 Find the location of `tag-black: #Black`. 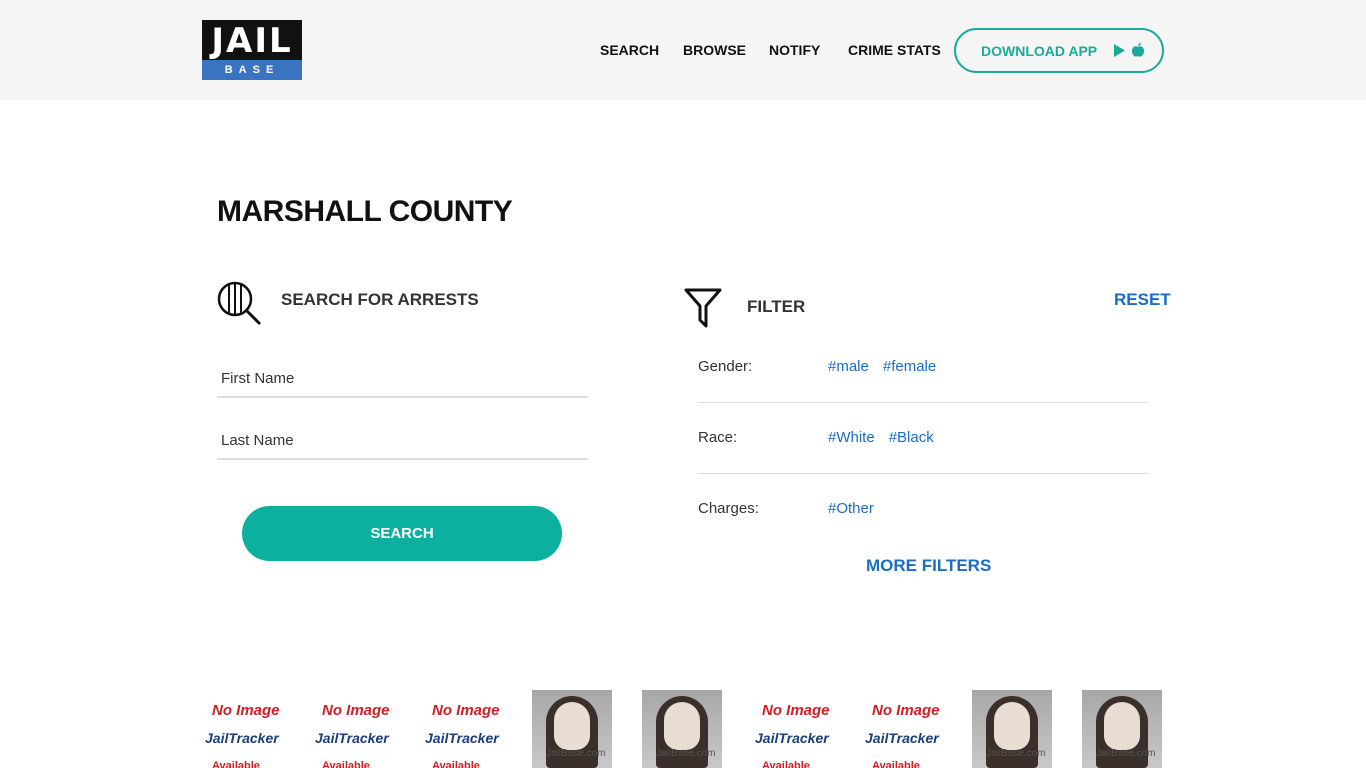

tag-black: #Black is located at coordinates (911, 437).